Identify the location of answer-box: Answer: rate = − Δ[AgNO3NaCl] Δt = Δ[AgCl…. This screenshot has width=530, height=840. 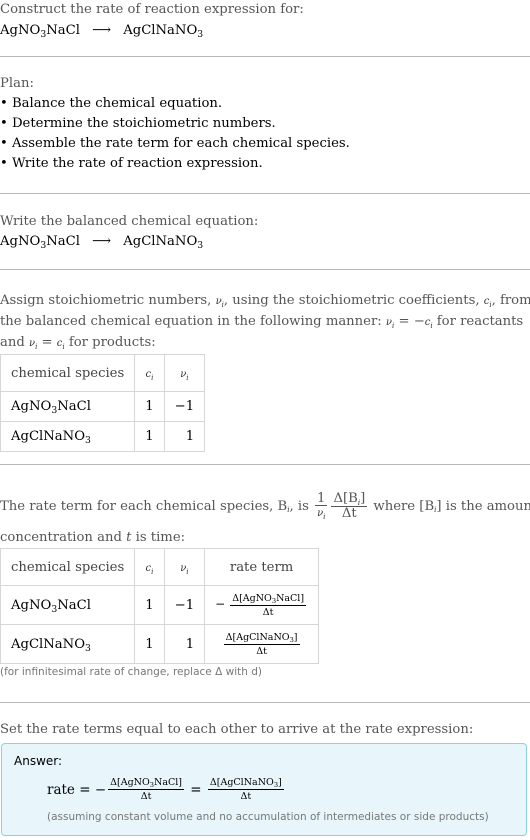
(264, 789).